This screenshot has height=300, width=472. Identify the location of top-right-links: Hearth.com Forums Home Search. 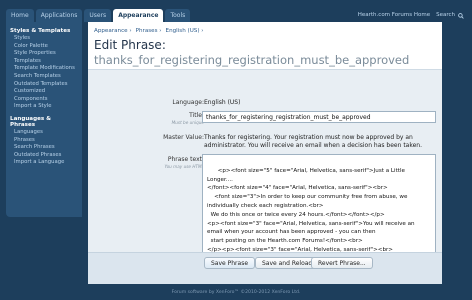
(411, 15).